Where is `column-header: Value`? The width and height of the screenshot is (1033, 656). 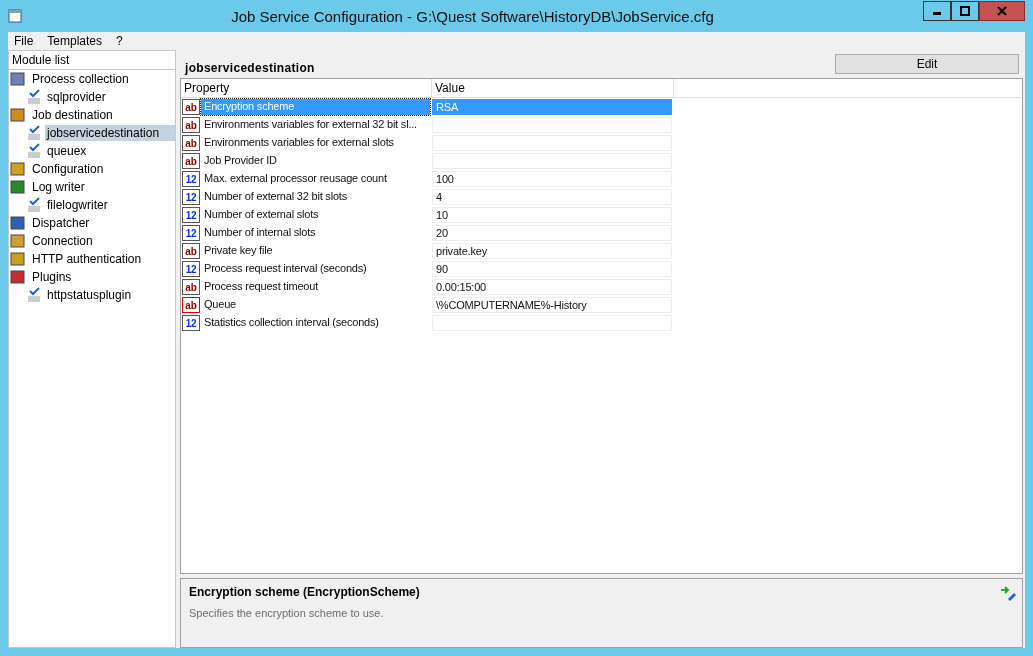
column-header: Value is located at coordinates (553, 88).